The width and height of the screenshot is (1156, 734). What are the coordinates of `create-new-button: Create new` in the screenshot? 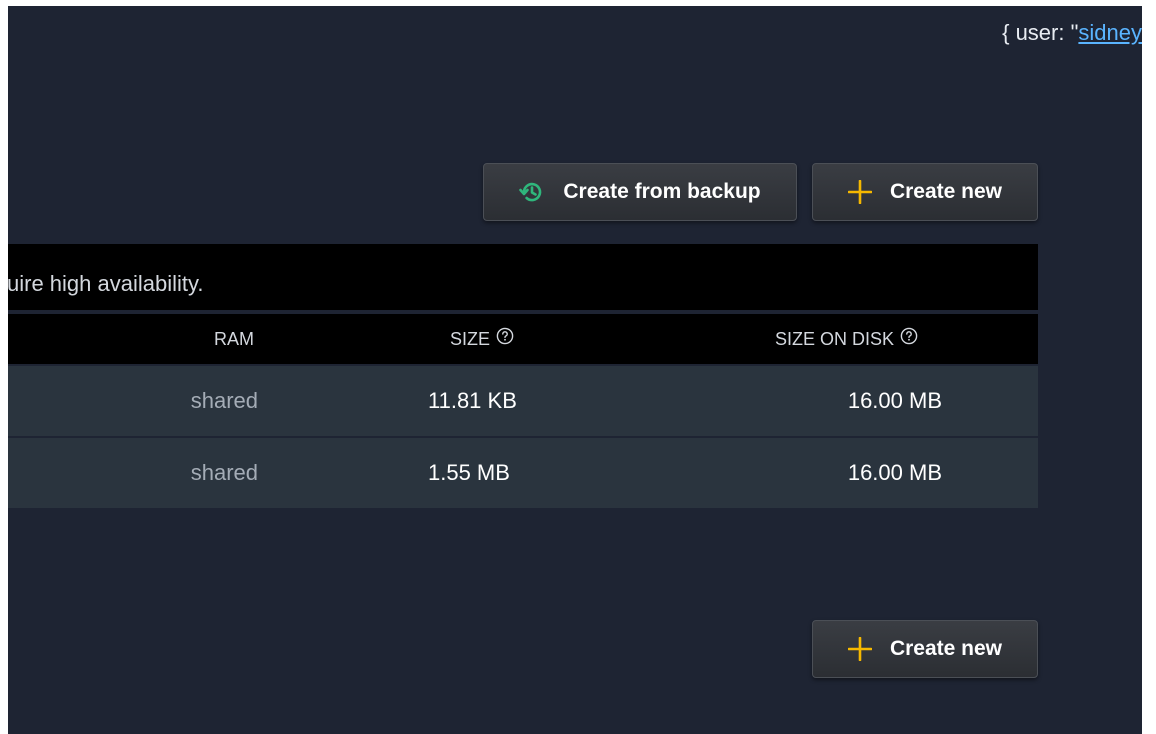 It's located at (925, 192).